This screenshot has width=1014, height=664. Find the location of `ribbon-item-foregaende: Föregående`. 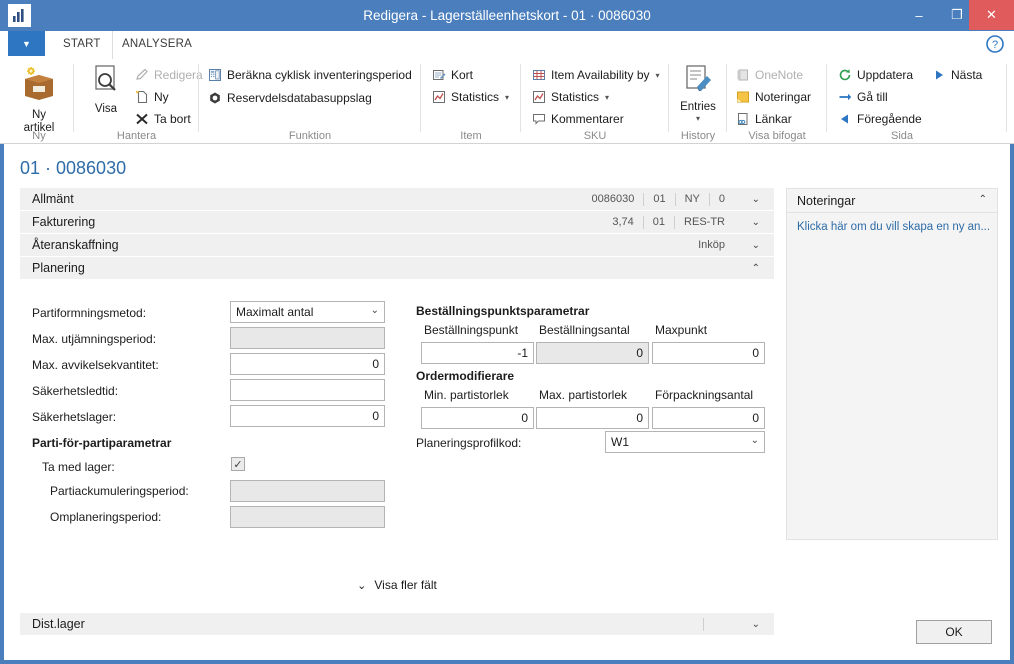

ribbon-item-foregaende: Föregående is located at coordinates (879, 119).